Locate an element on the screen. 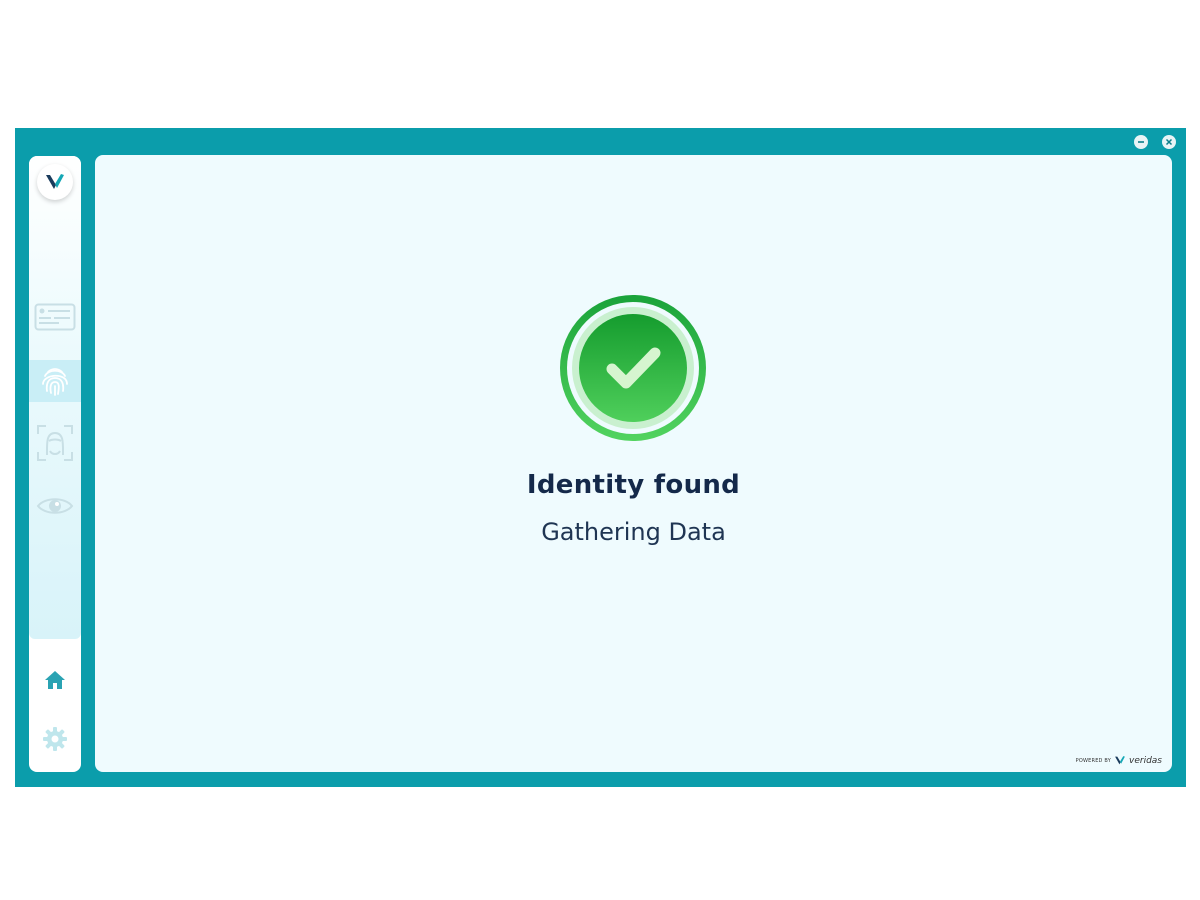 This screenshot has width=1200, height=900. minimize-button is located at coordinates (1141, 142).